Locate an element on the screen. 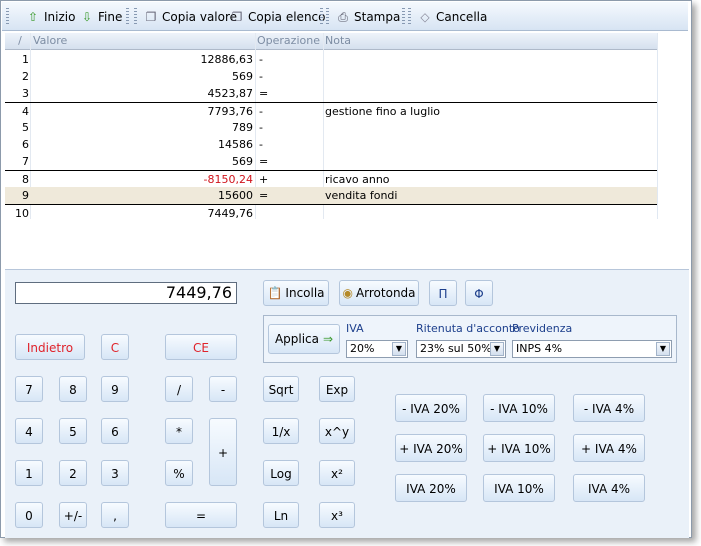  row-number: 8 is located at coordinates (25, 179).